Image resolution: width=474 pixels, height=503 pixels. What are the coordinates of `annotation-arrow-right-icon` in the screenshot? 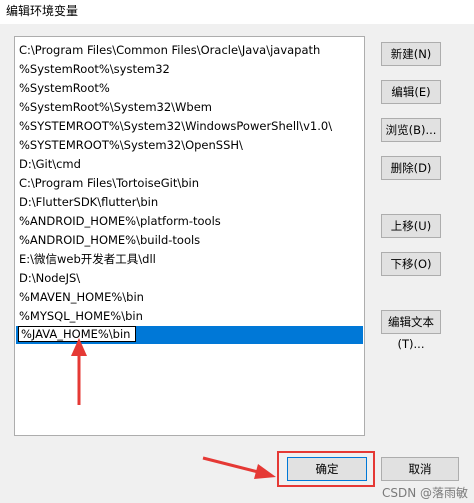 It's located at (239, 467).